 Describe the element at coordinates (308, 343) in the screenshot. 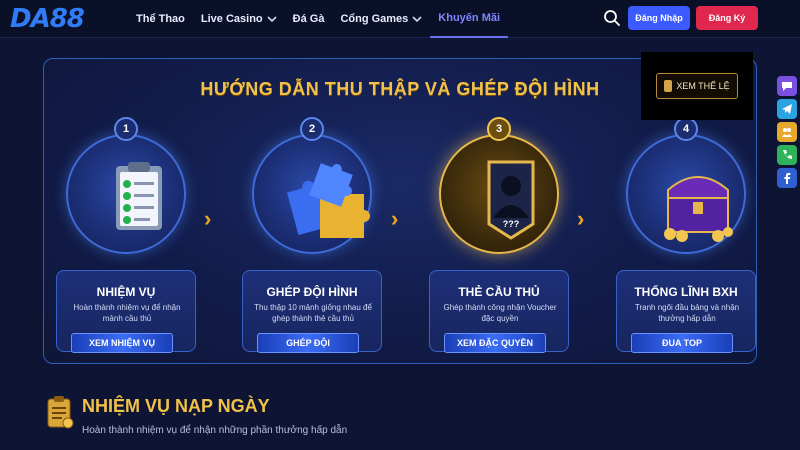

I see `assemble-team-button: GHÉP ĐỘI` at that location.